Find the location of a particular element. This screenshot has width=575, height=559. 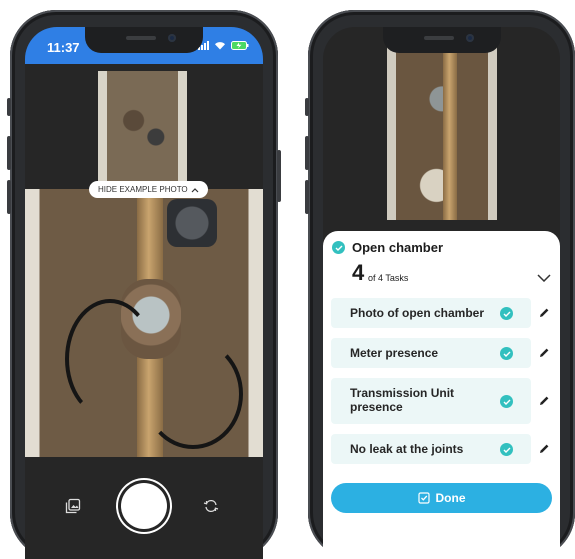

task-label: Transmission Unit presence is located at coordinates (402, 400).